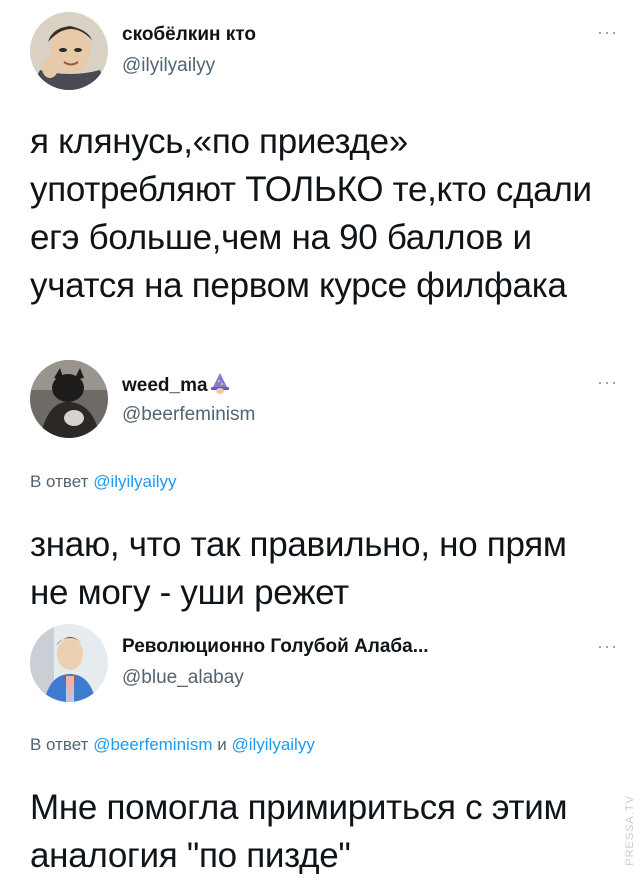 Image resolution: width=640 pixels, height=895 pixels. I want to click on user-handle: @blue_alabay, so click(183, 678).